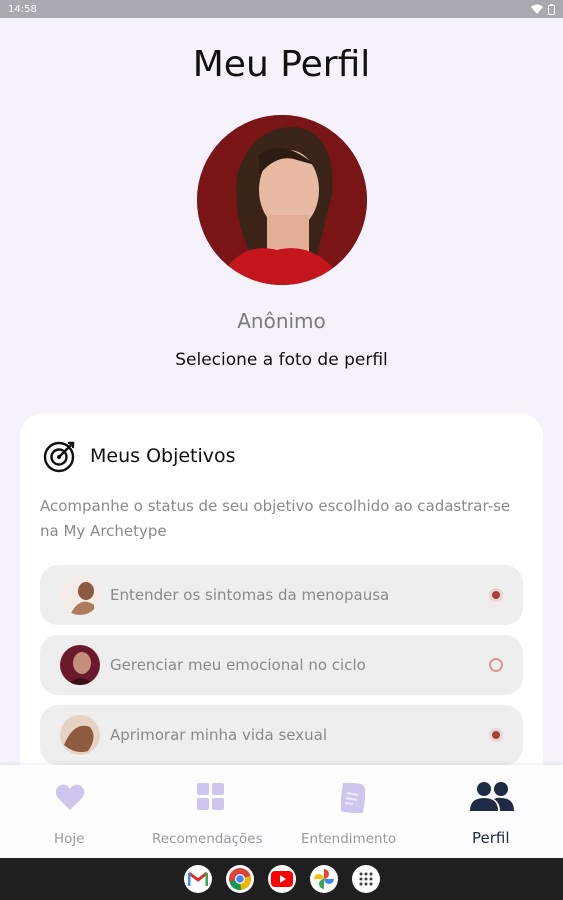 The image size is (563, 900). I want to click on nav-label-hoje: Hoje, so click(69, 839).